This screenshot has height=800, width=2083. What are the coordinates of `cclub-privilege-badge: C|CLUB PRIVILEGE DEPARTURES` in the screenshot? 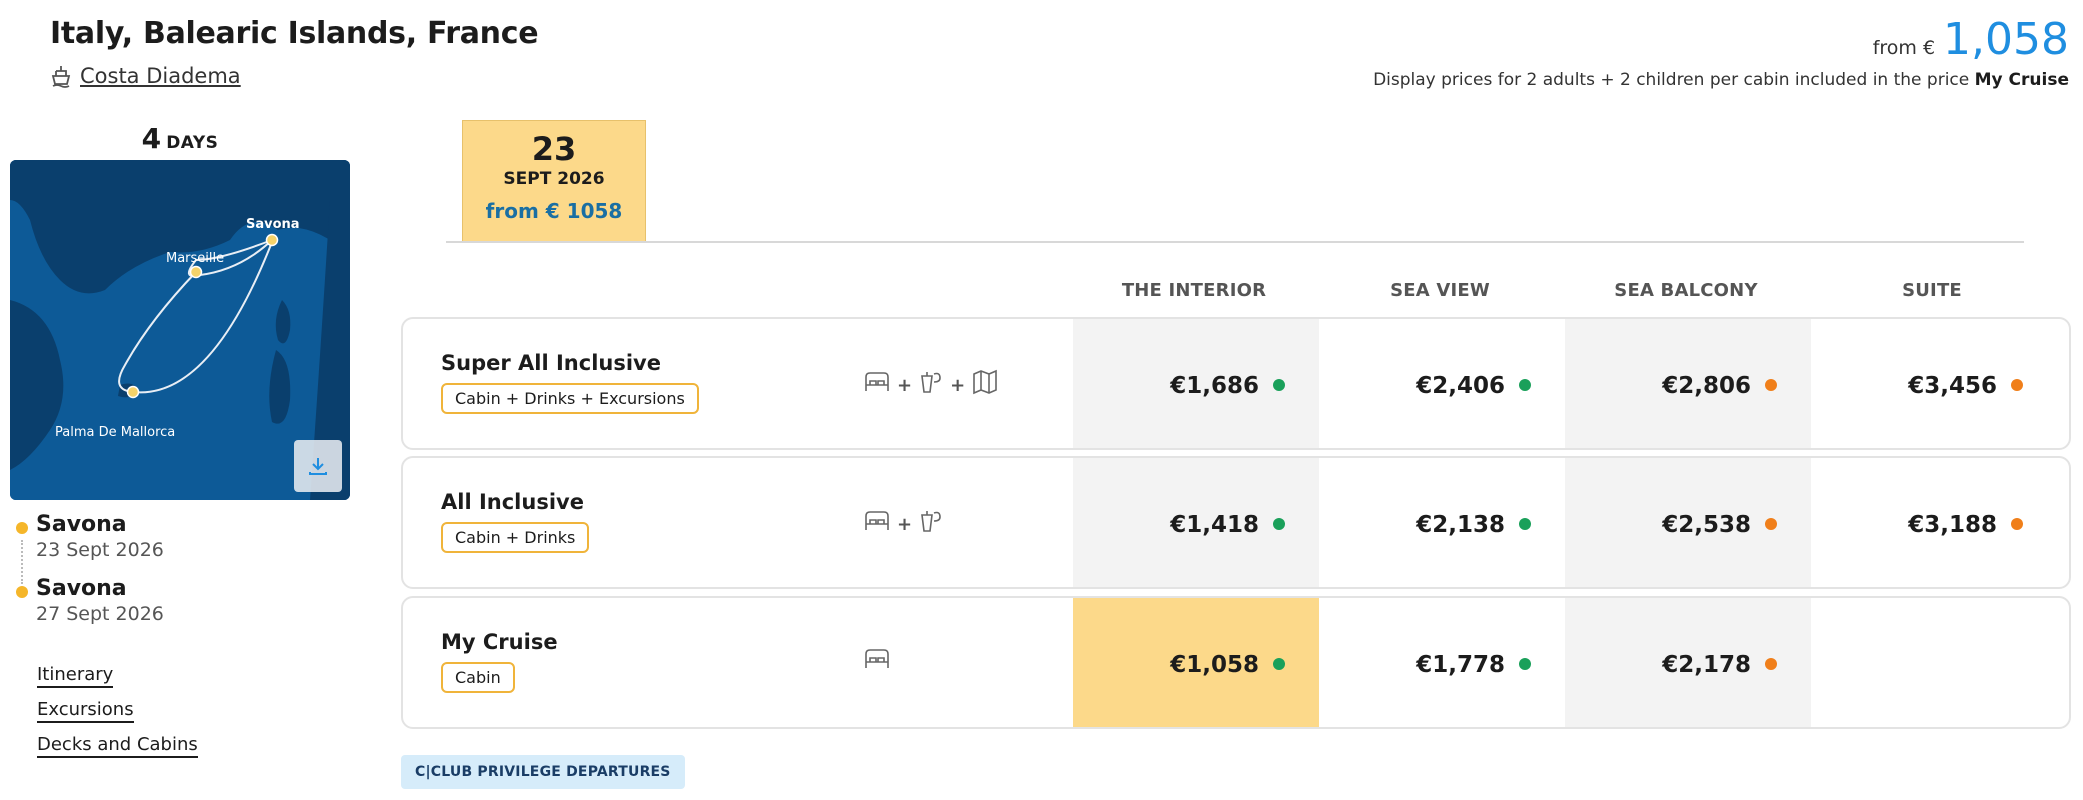 It's located at (543, 772).